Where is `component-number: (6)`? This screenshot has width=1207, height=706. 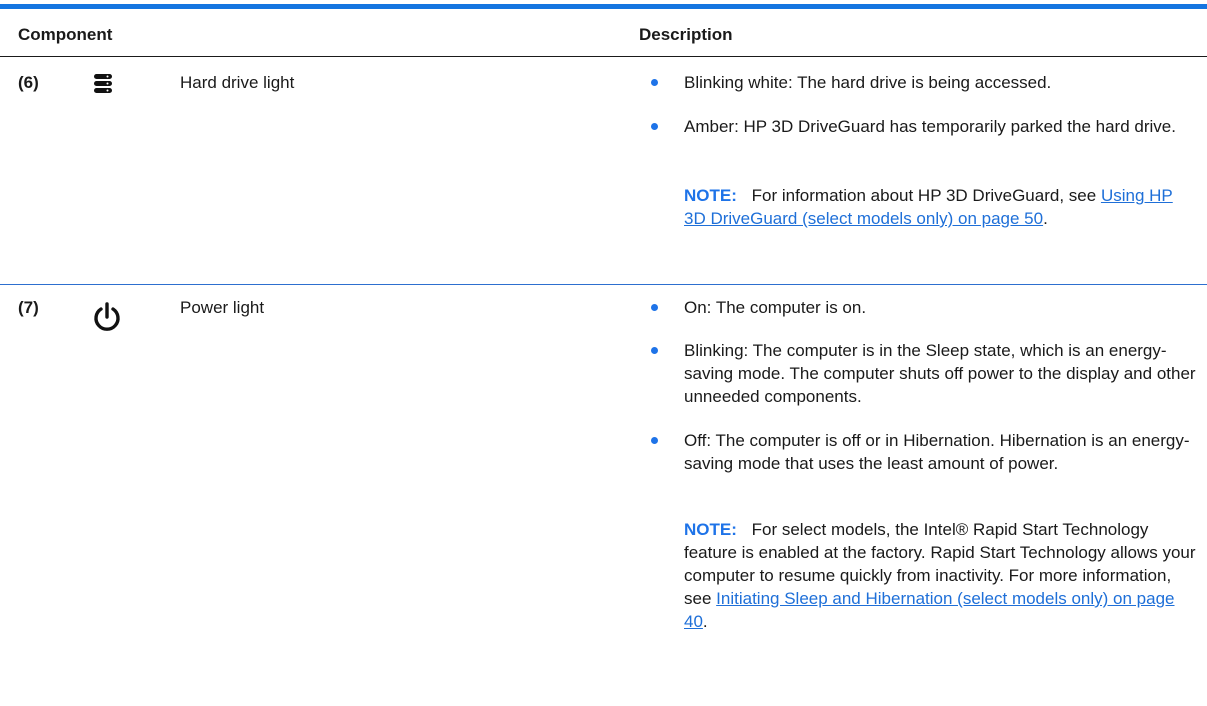 component-number: (6) is located at coordinates (28, 82).